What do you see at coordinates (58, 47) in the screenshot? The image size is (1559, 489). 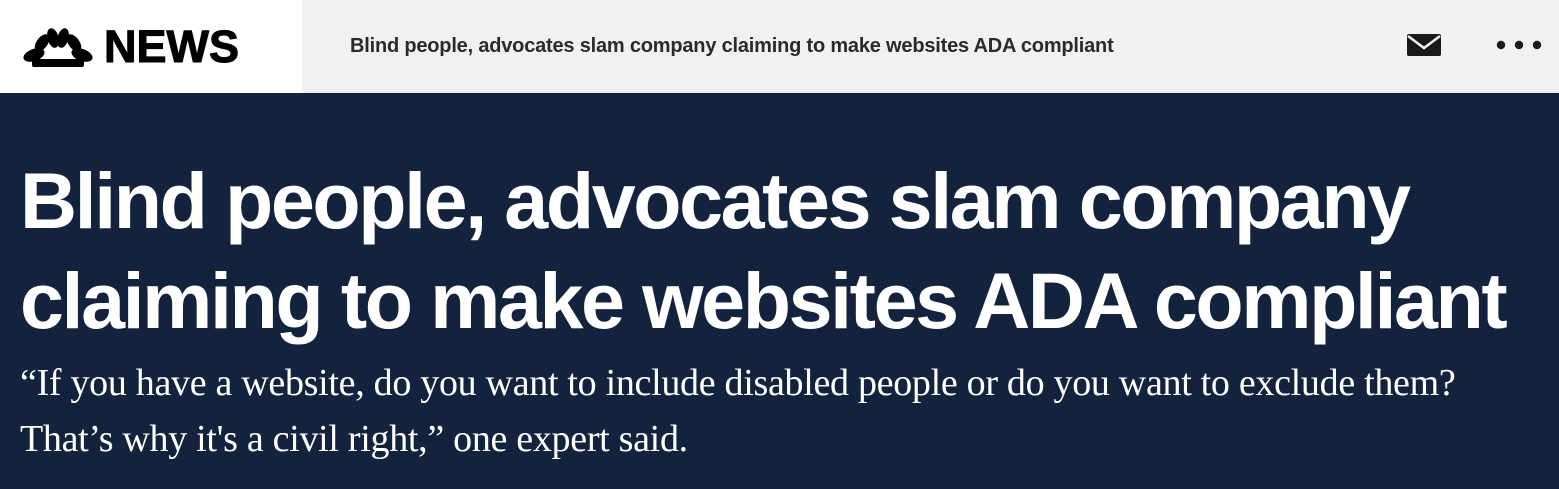 I see `peacock-logo-icon` at bounding box center [58, 47].